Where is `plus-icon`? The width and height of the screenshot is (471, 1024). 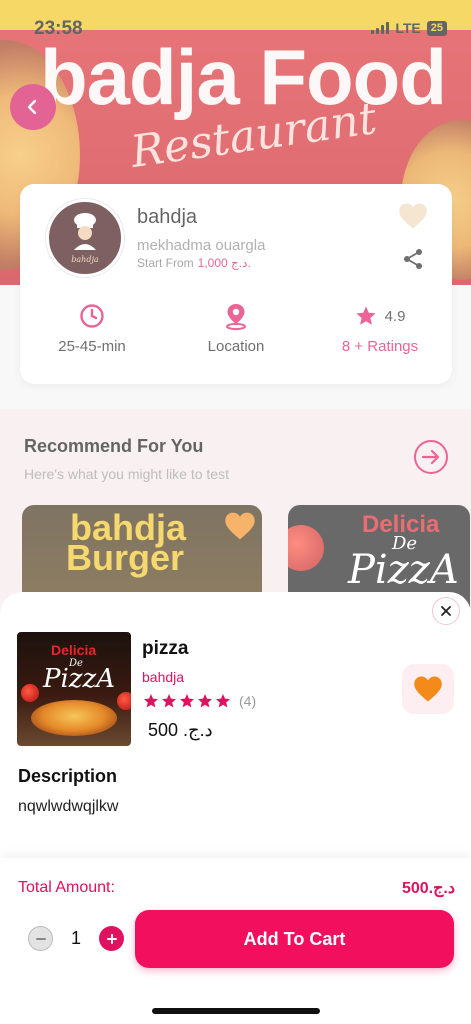 plus-icon is located at coordinates (111, 938).